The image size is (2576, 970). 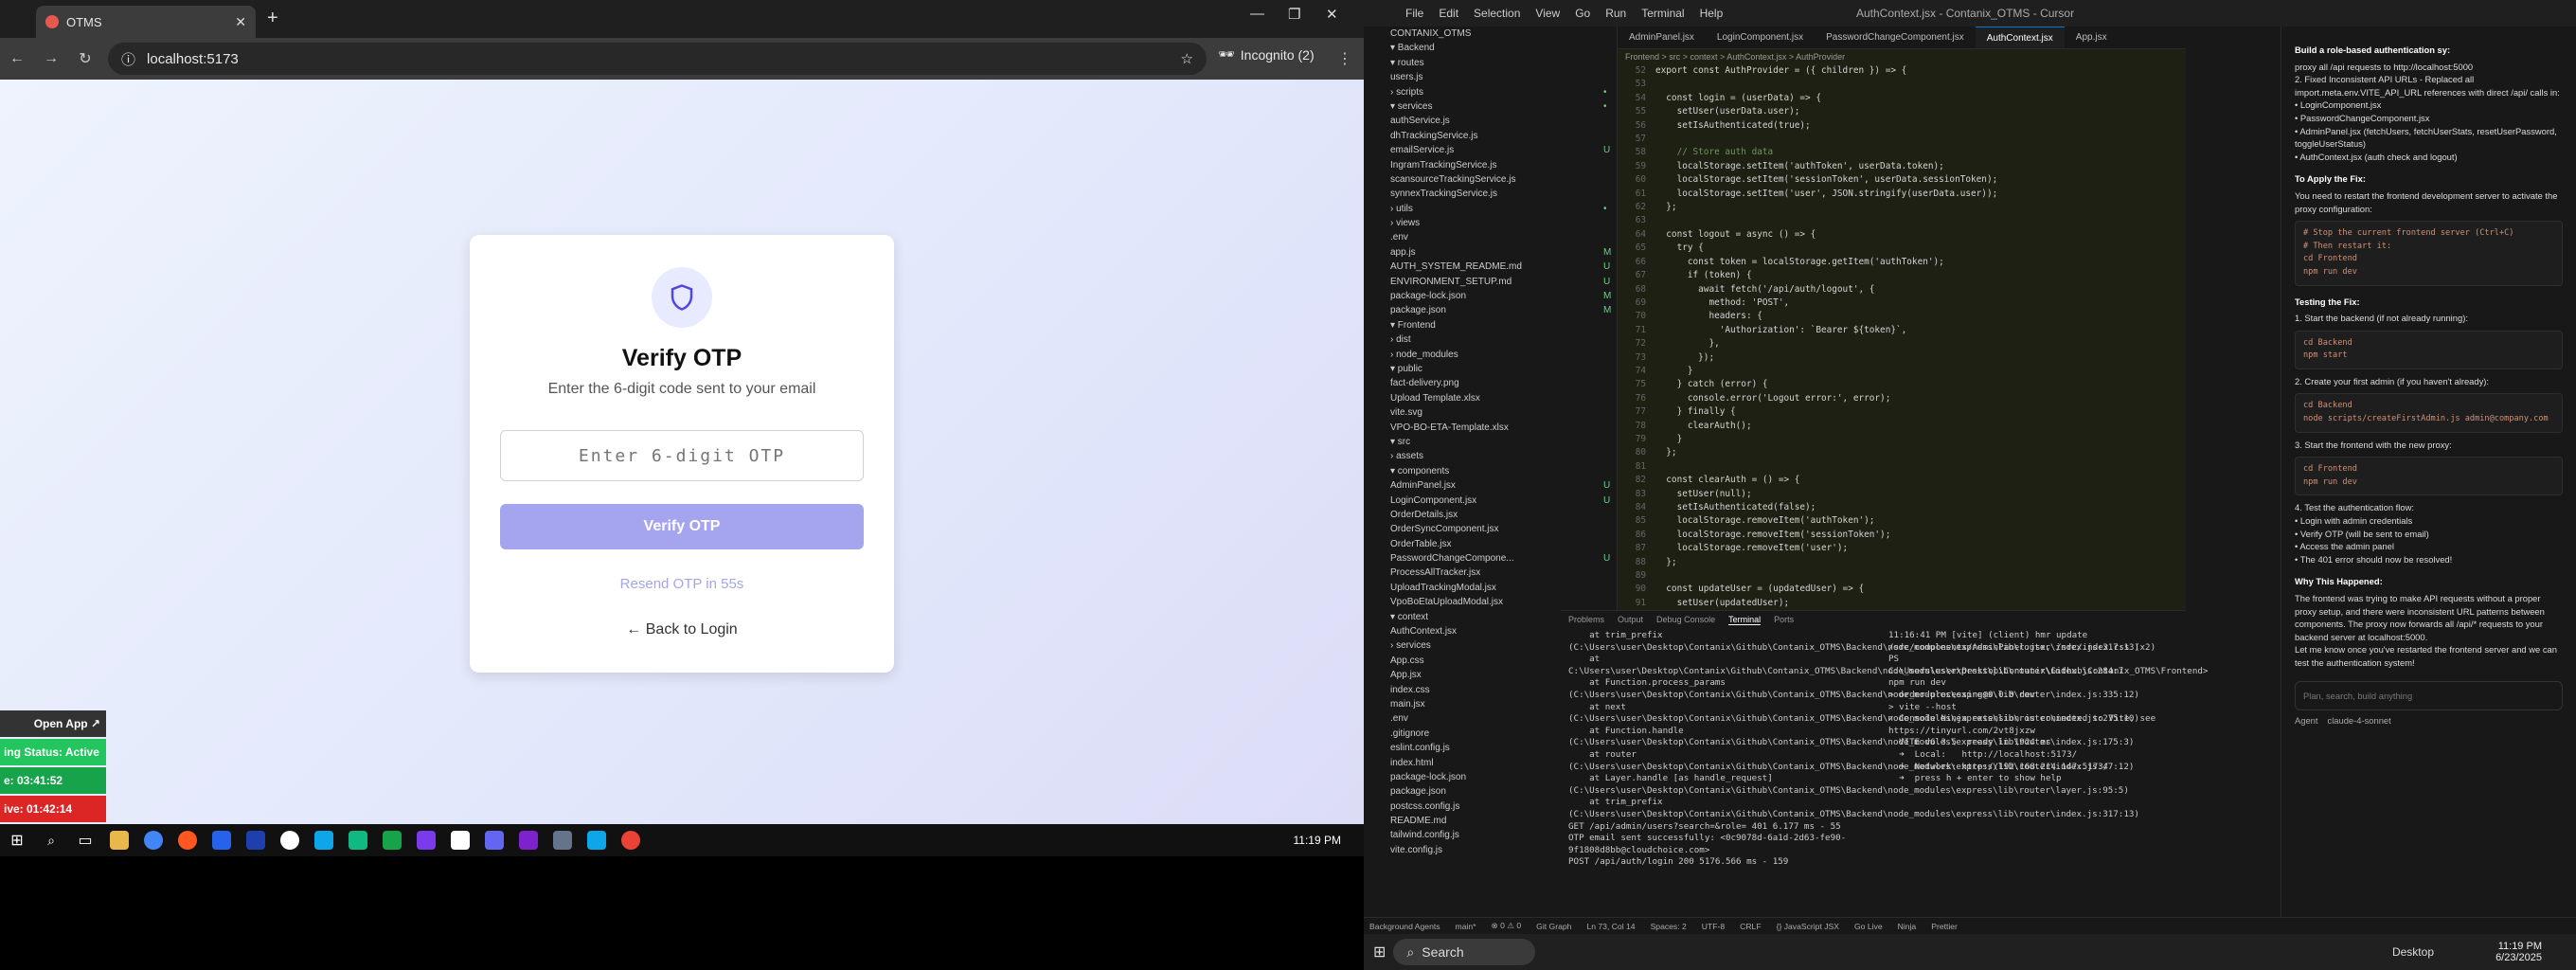 What do you see at coordinates (1745, 620) in the screenshot?
I see `panel-tab: Terminal` at bounding box center [1745, 620].